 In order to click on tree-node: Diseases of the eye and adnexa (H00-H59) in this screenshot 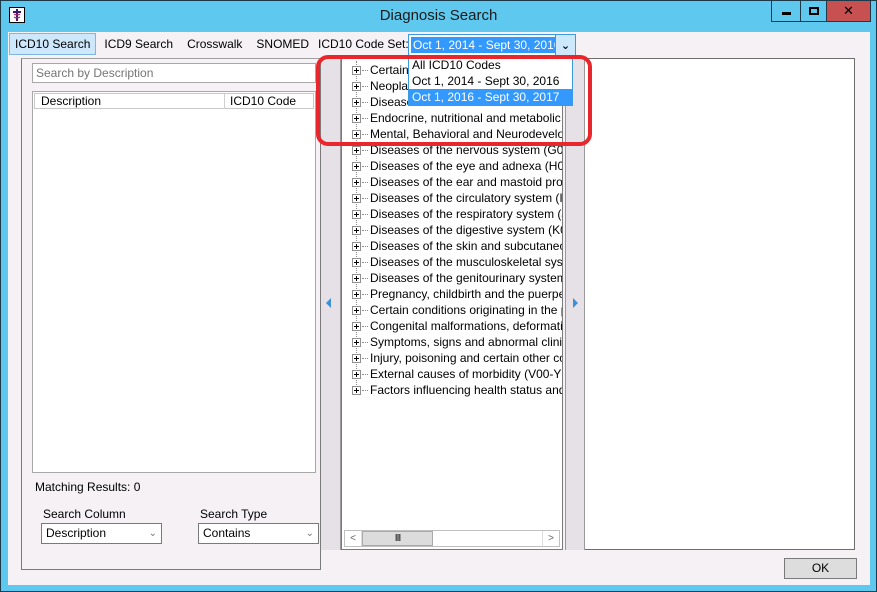, I will do `click(452, 166)`.